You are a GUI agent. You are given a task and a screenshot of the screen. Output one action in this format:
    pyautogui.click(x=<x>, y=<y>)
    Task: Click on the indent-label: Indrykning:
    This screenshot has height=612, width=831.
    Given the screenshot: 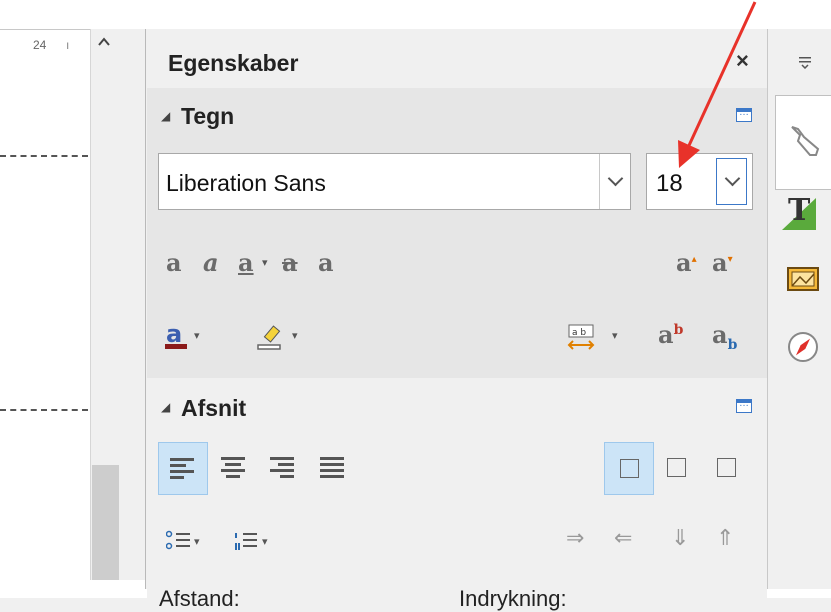 What is the action you would take?
    pyautogui.click(x=513, y=598)
    